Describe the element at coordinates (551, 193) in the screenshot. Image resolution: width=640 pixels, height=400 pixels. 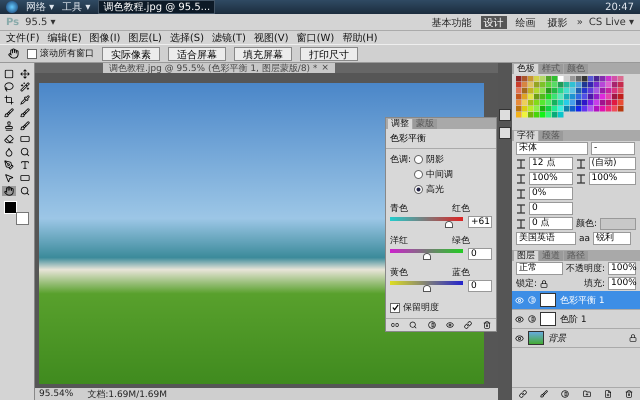
I see `tracking-field: 0%` at that location.